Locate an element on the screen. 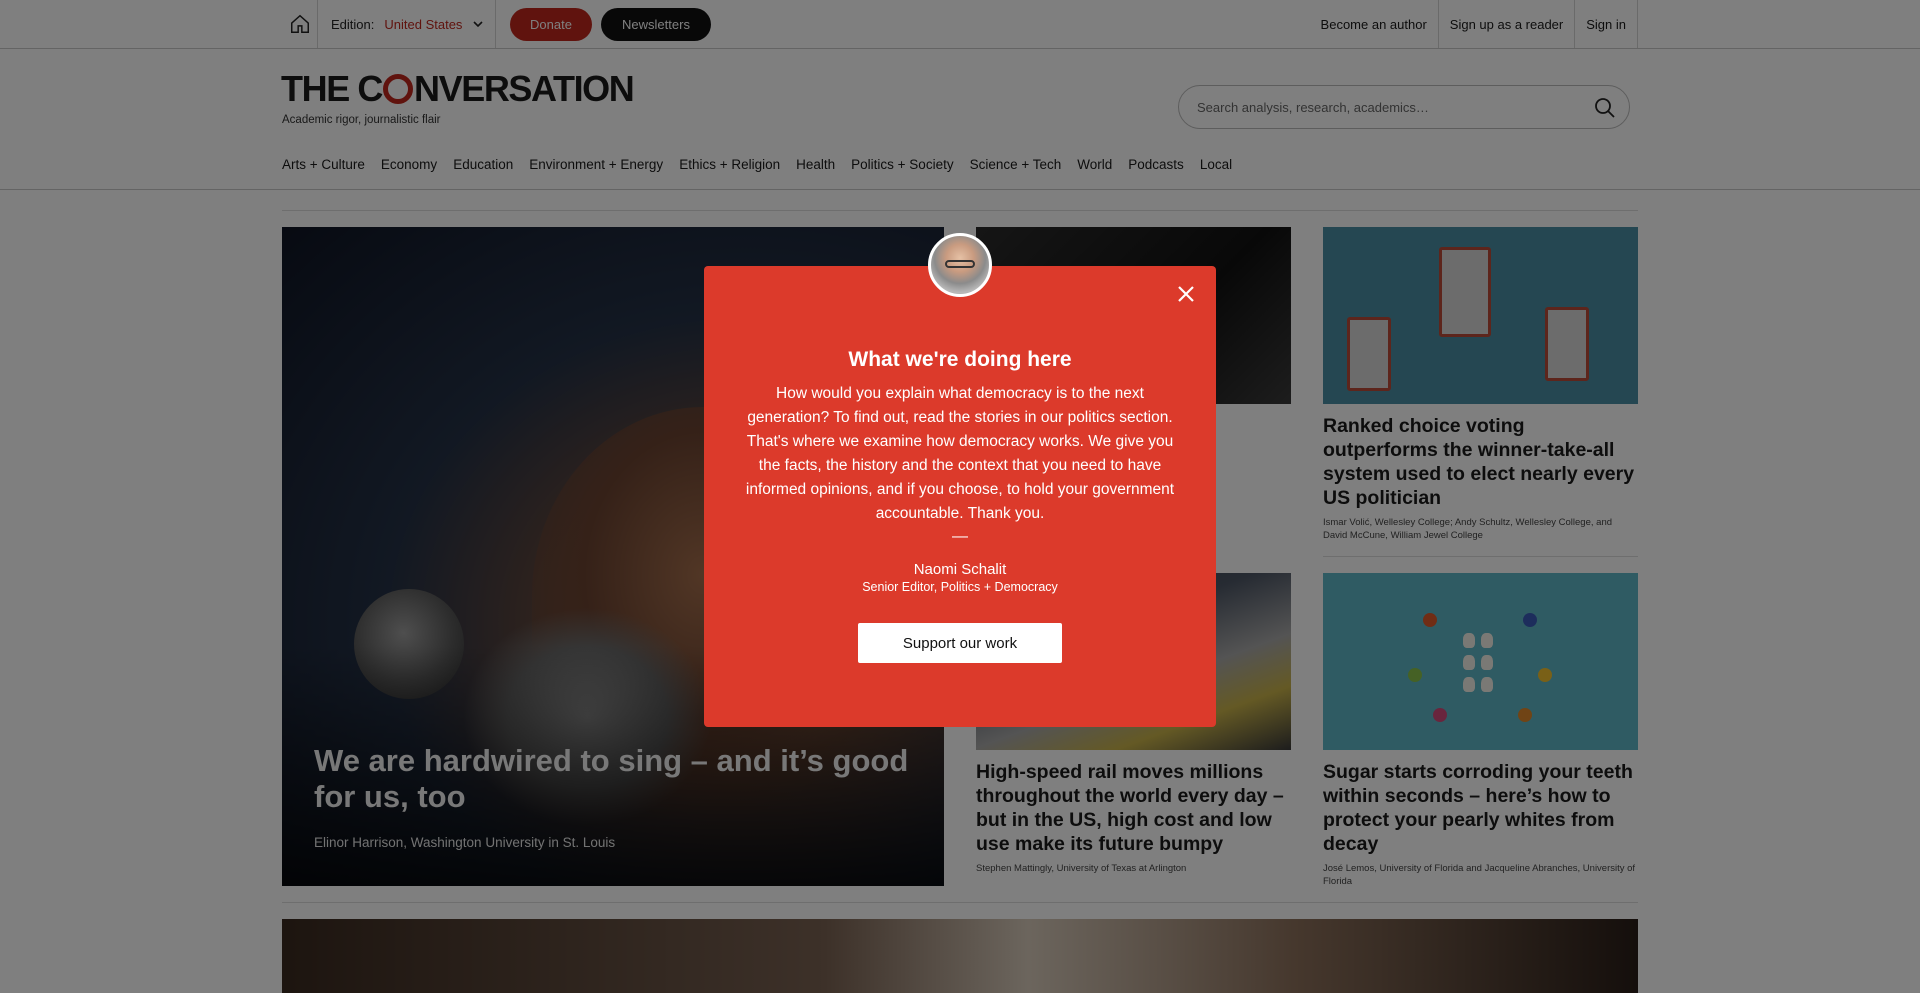  editor-name: Naomi Schalit is located at coordinates (960, 569).